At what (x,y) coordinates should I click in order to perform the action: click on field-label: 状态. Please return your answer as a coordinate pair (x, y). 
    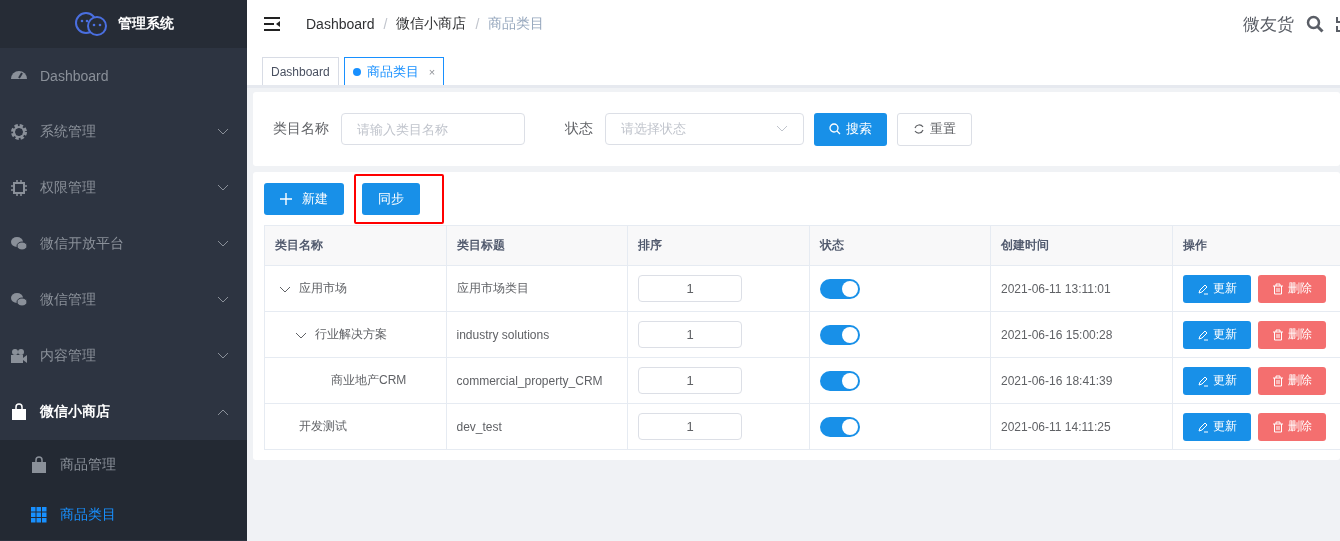
    Looking at the image, I should click on (579, 129).